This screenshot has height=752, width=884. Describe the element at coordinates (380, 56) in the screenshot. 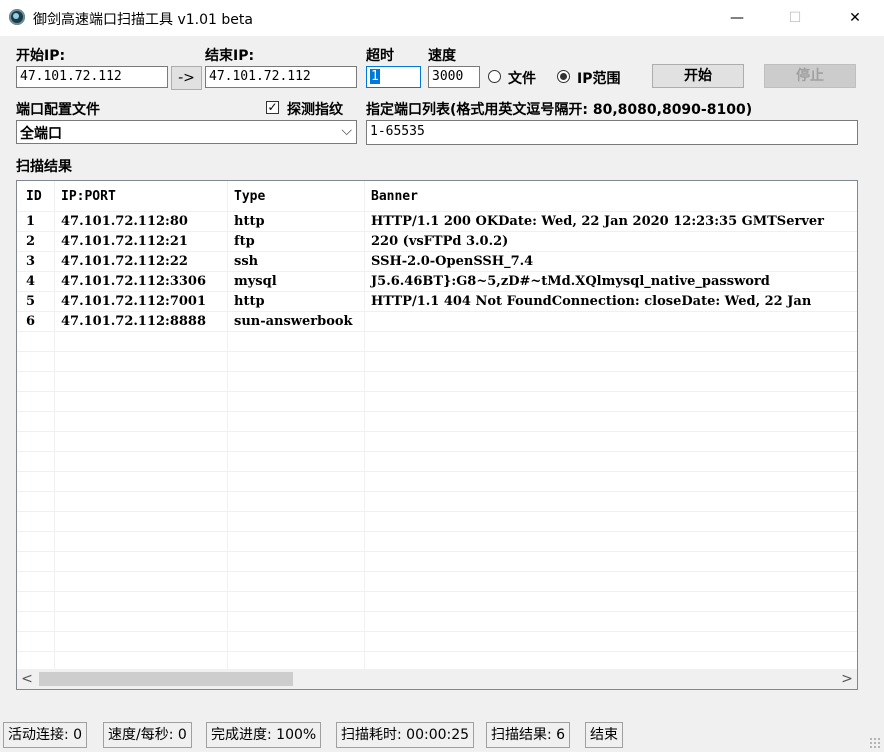

I see `timeout-label: 超时` at that location.